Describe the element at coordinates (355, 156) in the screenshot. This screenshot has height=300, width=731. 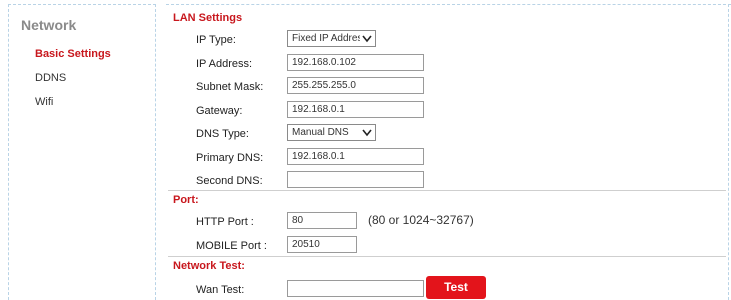
I see `primary-dns-input: 192.168.0.1` at that location.